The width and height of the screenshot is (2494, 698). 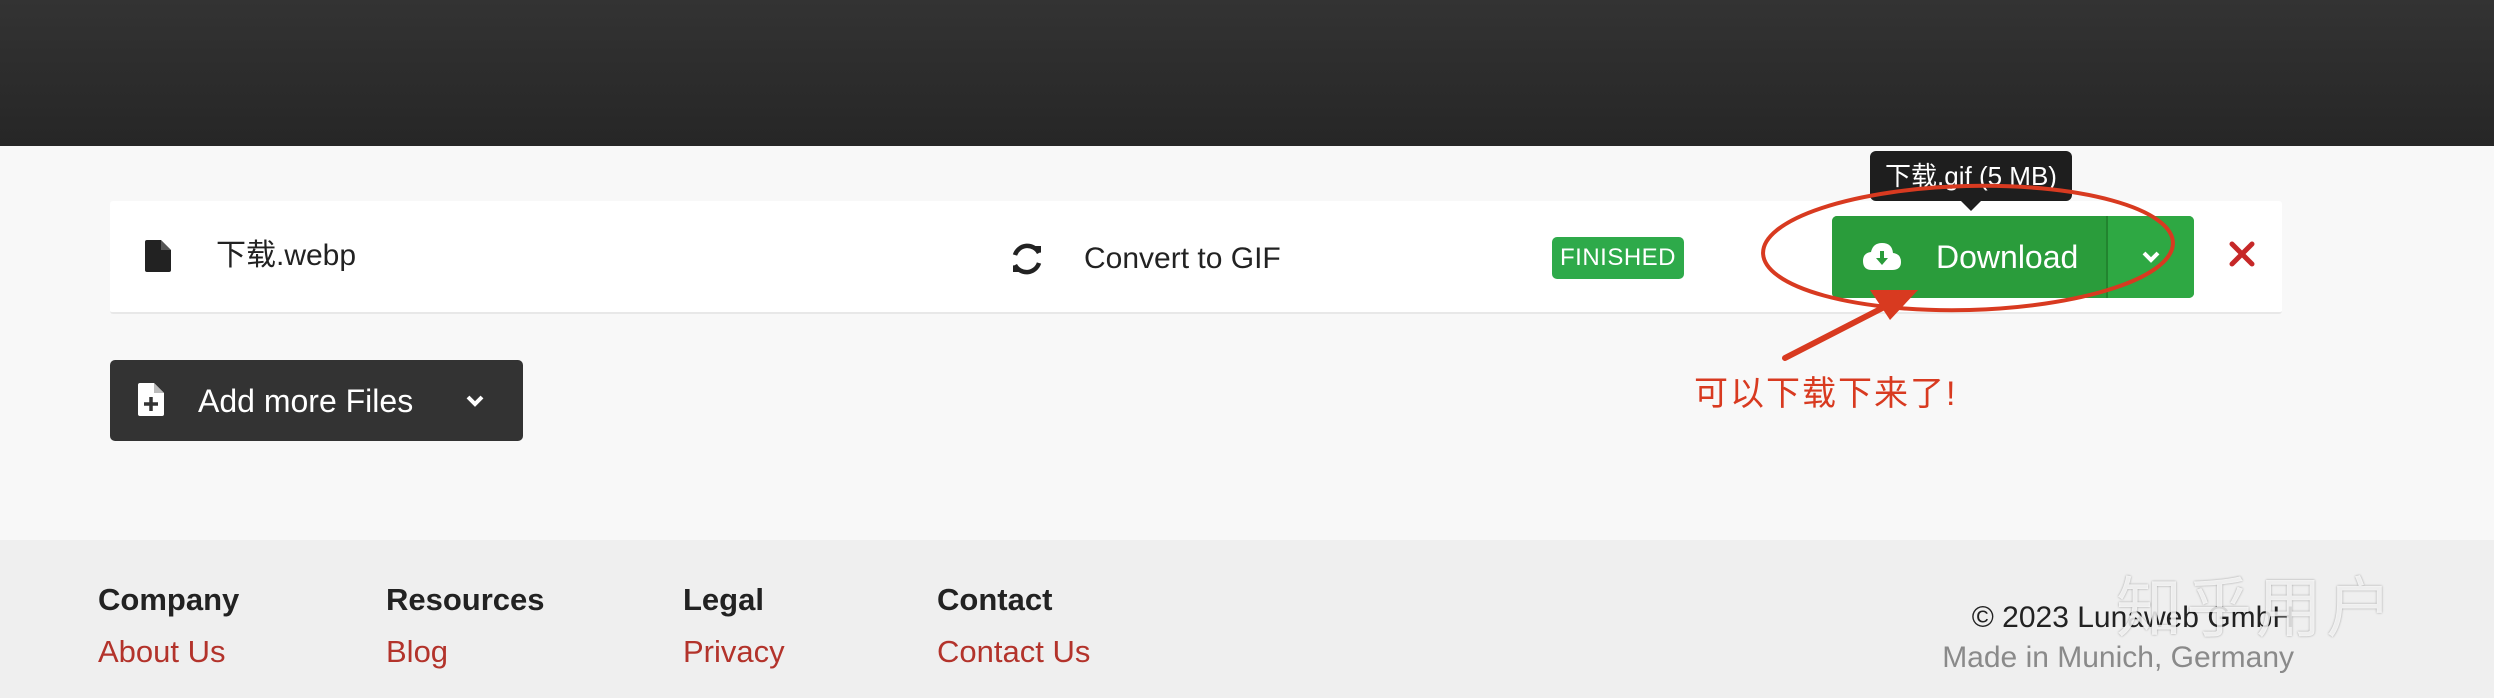 I want to click on footer-link-privacy: Privacy, so click(x=734, y=652).